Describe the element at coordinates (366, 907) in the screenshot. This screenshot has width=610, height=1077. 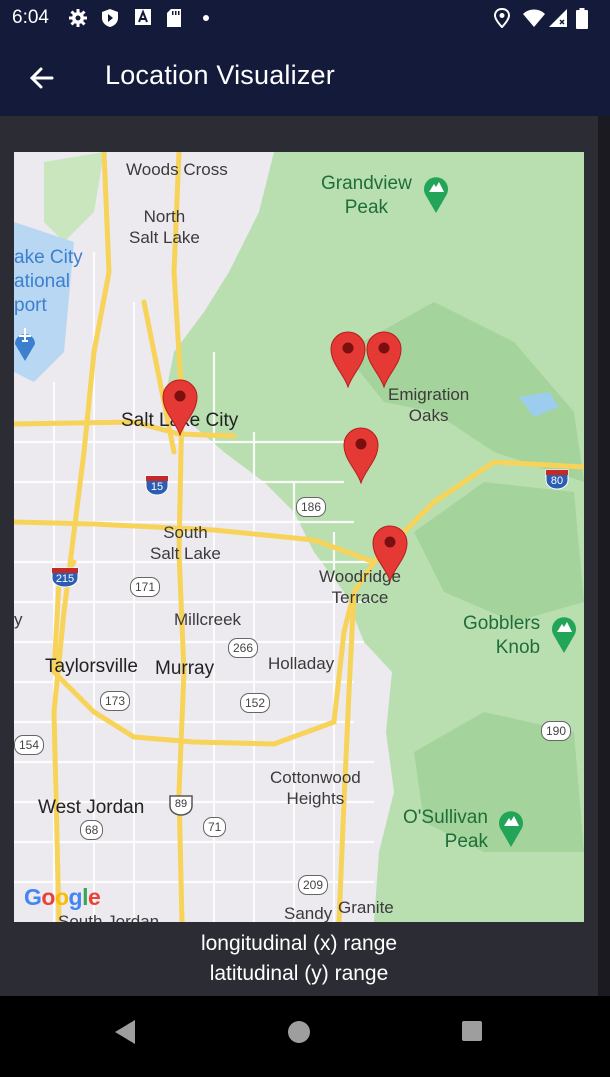
I see `label-granite: Granite` at that location.